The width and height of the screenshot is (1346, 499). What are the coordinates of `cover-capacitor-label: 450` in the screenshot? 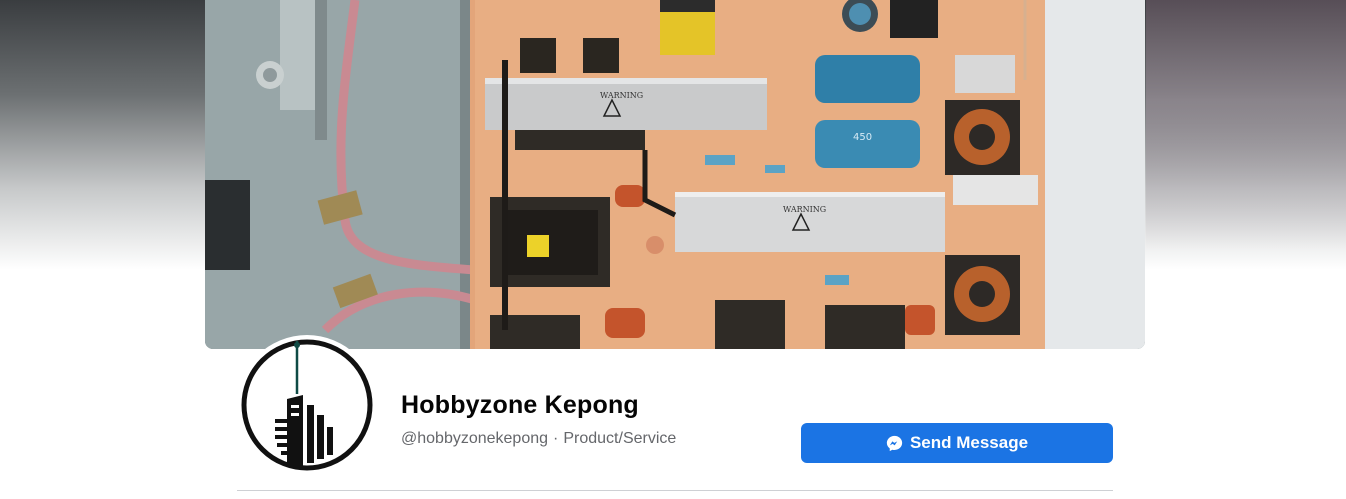 It's located at (862, 137).